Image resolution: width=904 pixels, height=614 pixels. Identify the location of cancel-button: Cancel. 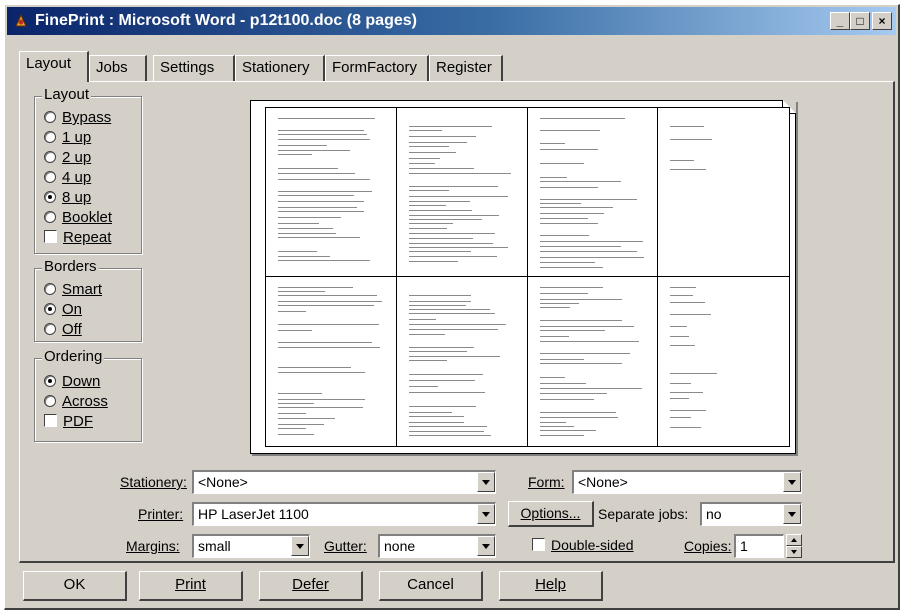
(431, 586).